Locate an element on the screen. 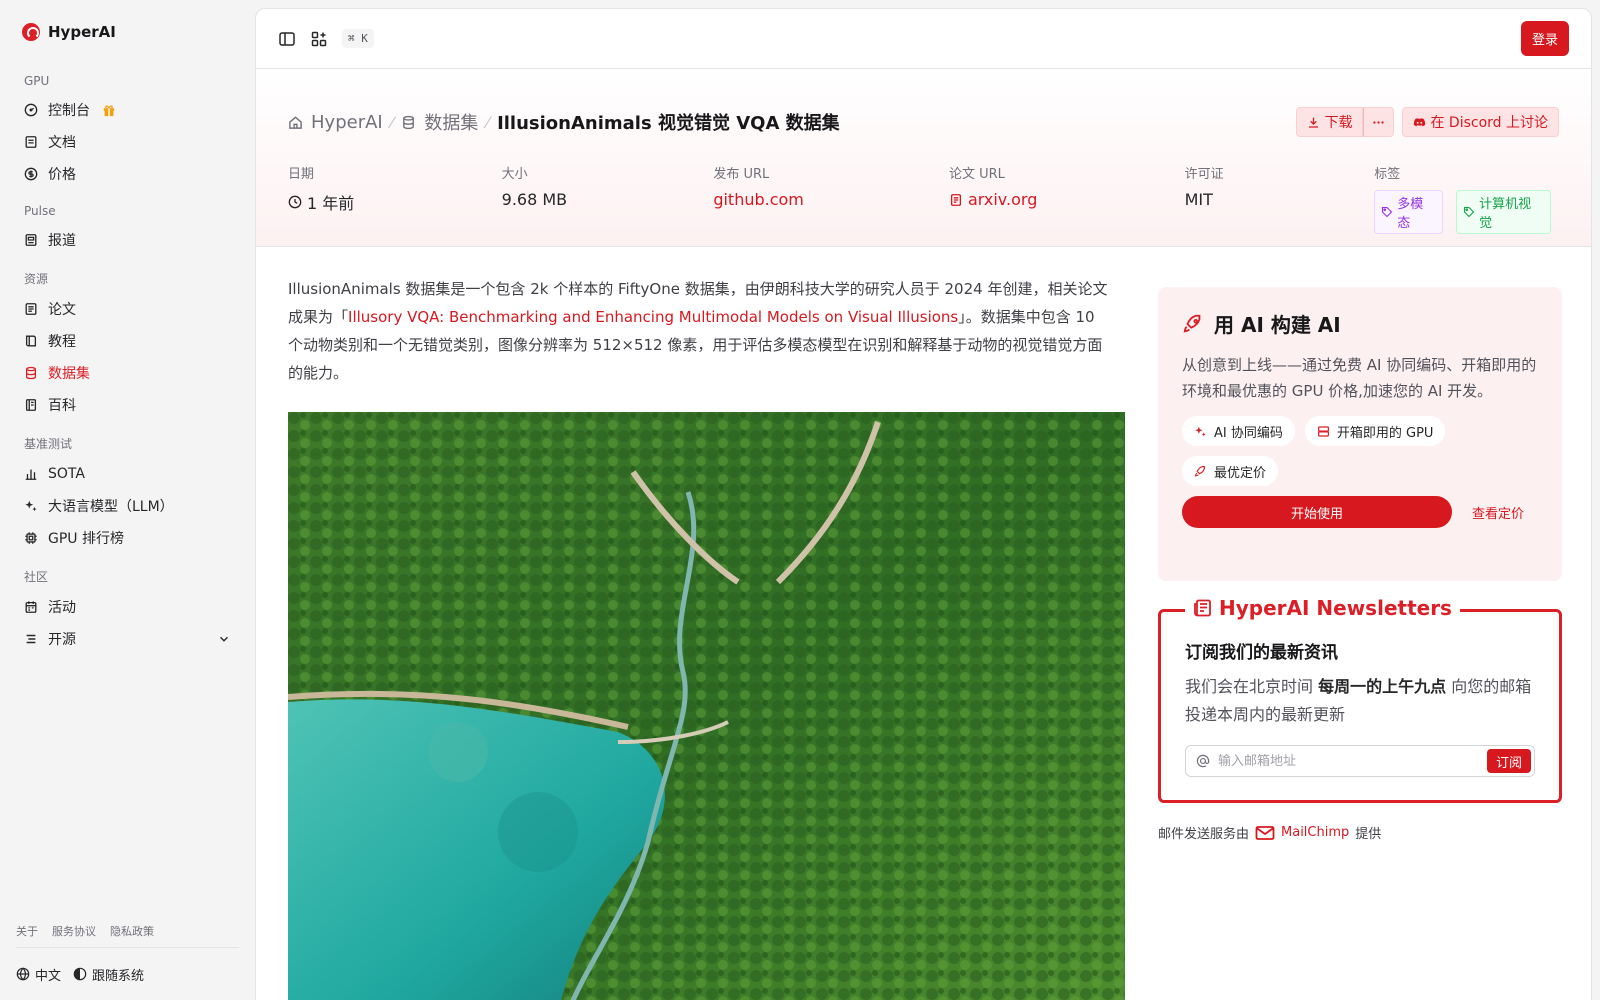 The image size is (1600, 1000). list-icon is located at coordinates (31, 639).